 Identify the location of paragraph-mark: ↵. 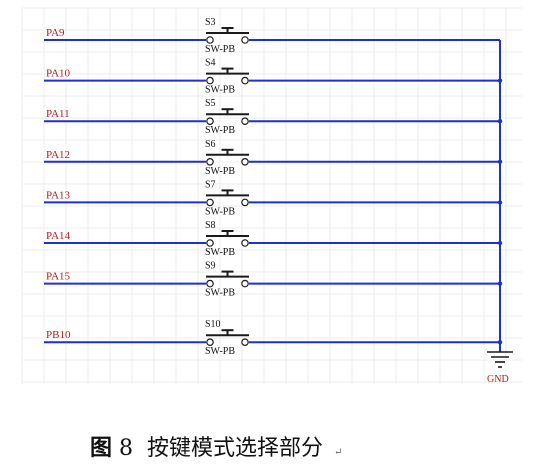
(338, 452).